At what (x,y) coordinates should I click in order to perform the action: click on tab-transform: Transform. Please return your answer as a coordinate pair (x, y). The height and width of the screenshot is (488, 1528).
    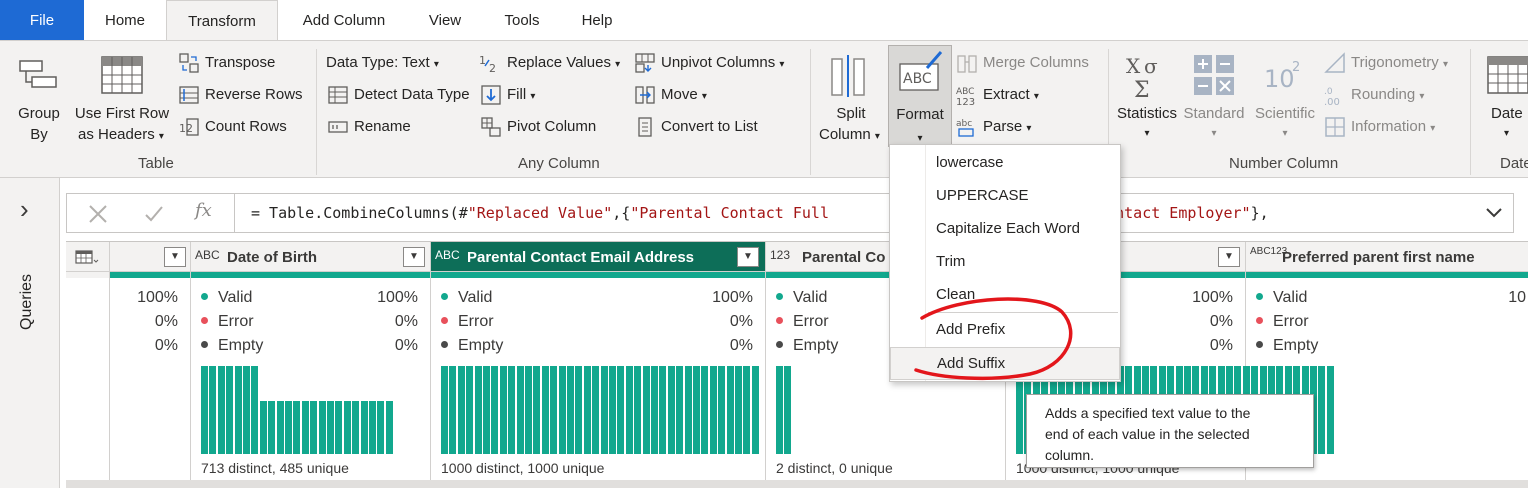
    Looking at the image, I should click on (222, 20).